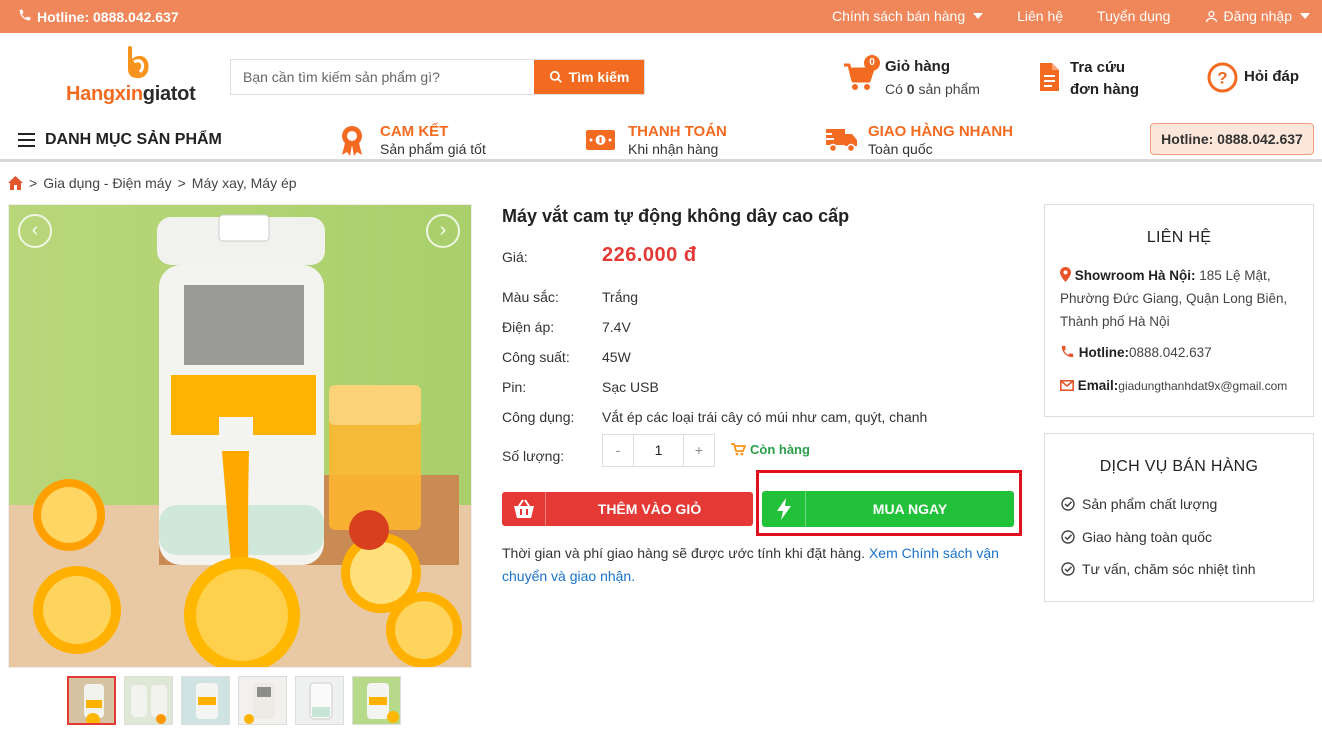  I want to click on cart-small-icon, so click(738, 449).